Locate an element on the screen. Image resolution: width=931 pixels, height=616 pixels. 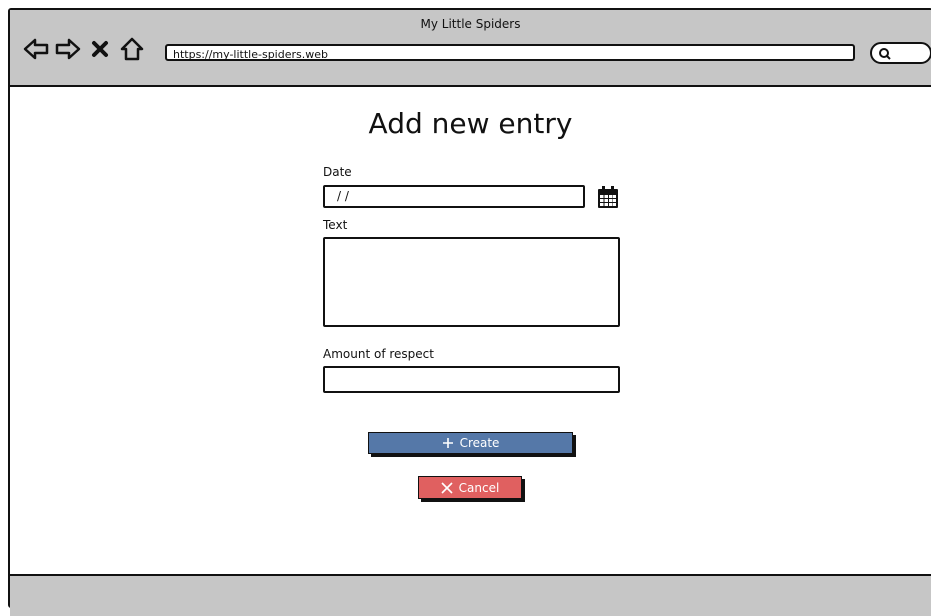
respect-input is located at coordinates (471, 379).